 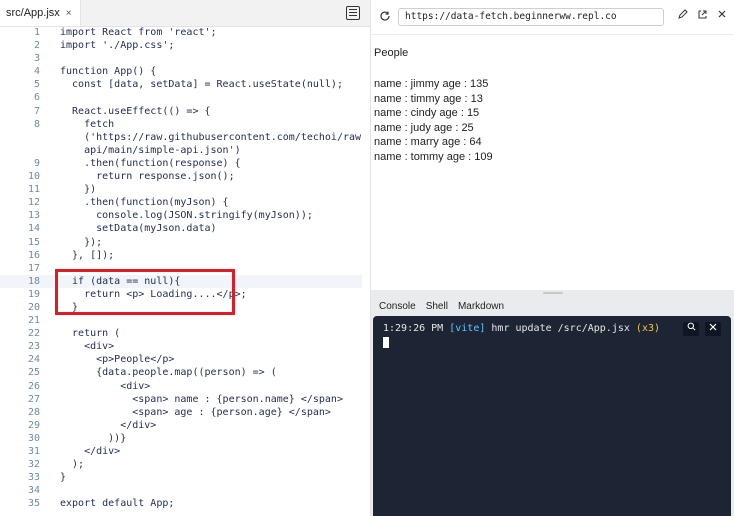 What do you see at coordinates (467, 328) in the screenshot?
I see `vite-tag: [vite]` at bounding box center [467, 328].